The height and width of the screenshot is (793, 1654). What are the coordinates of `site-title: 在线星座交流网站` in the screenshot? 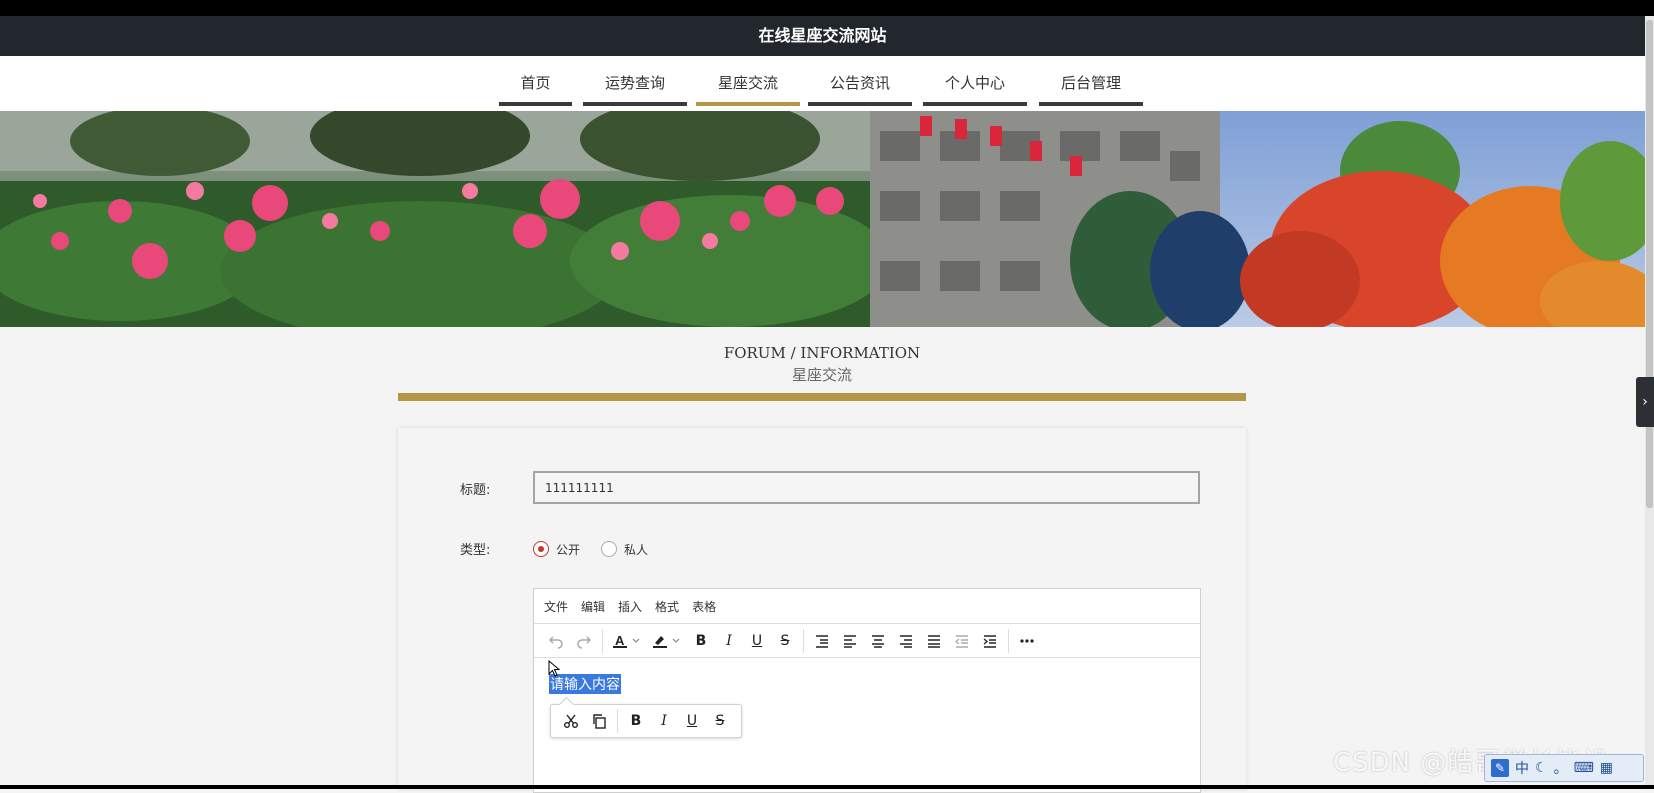 It's located at (822, 35).